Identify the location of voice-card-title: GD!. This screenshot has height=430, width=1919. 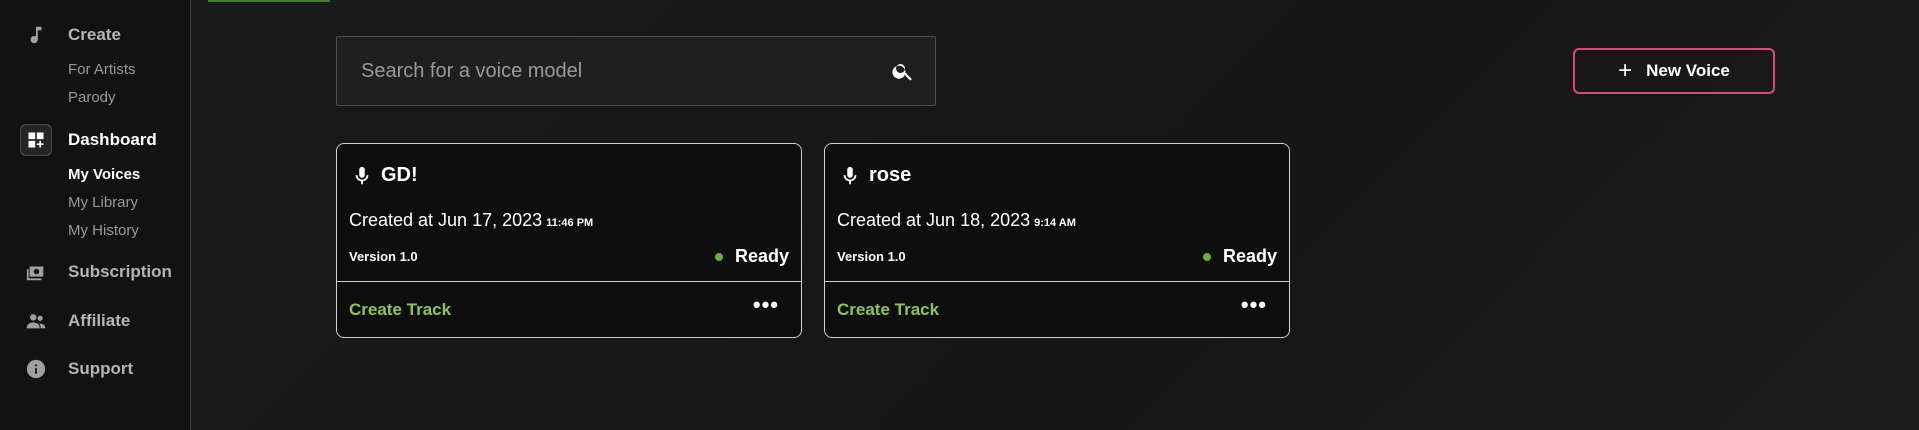
(384, 175).